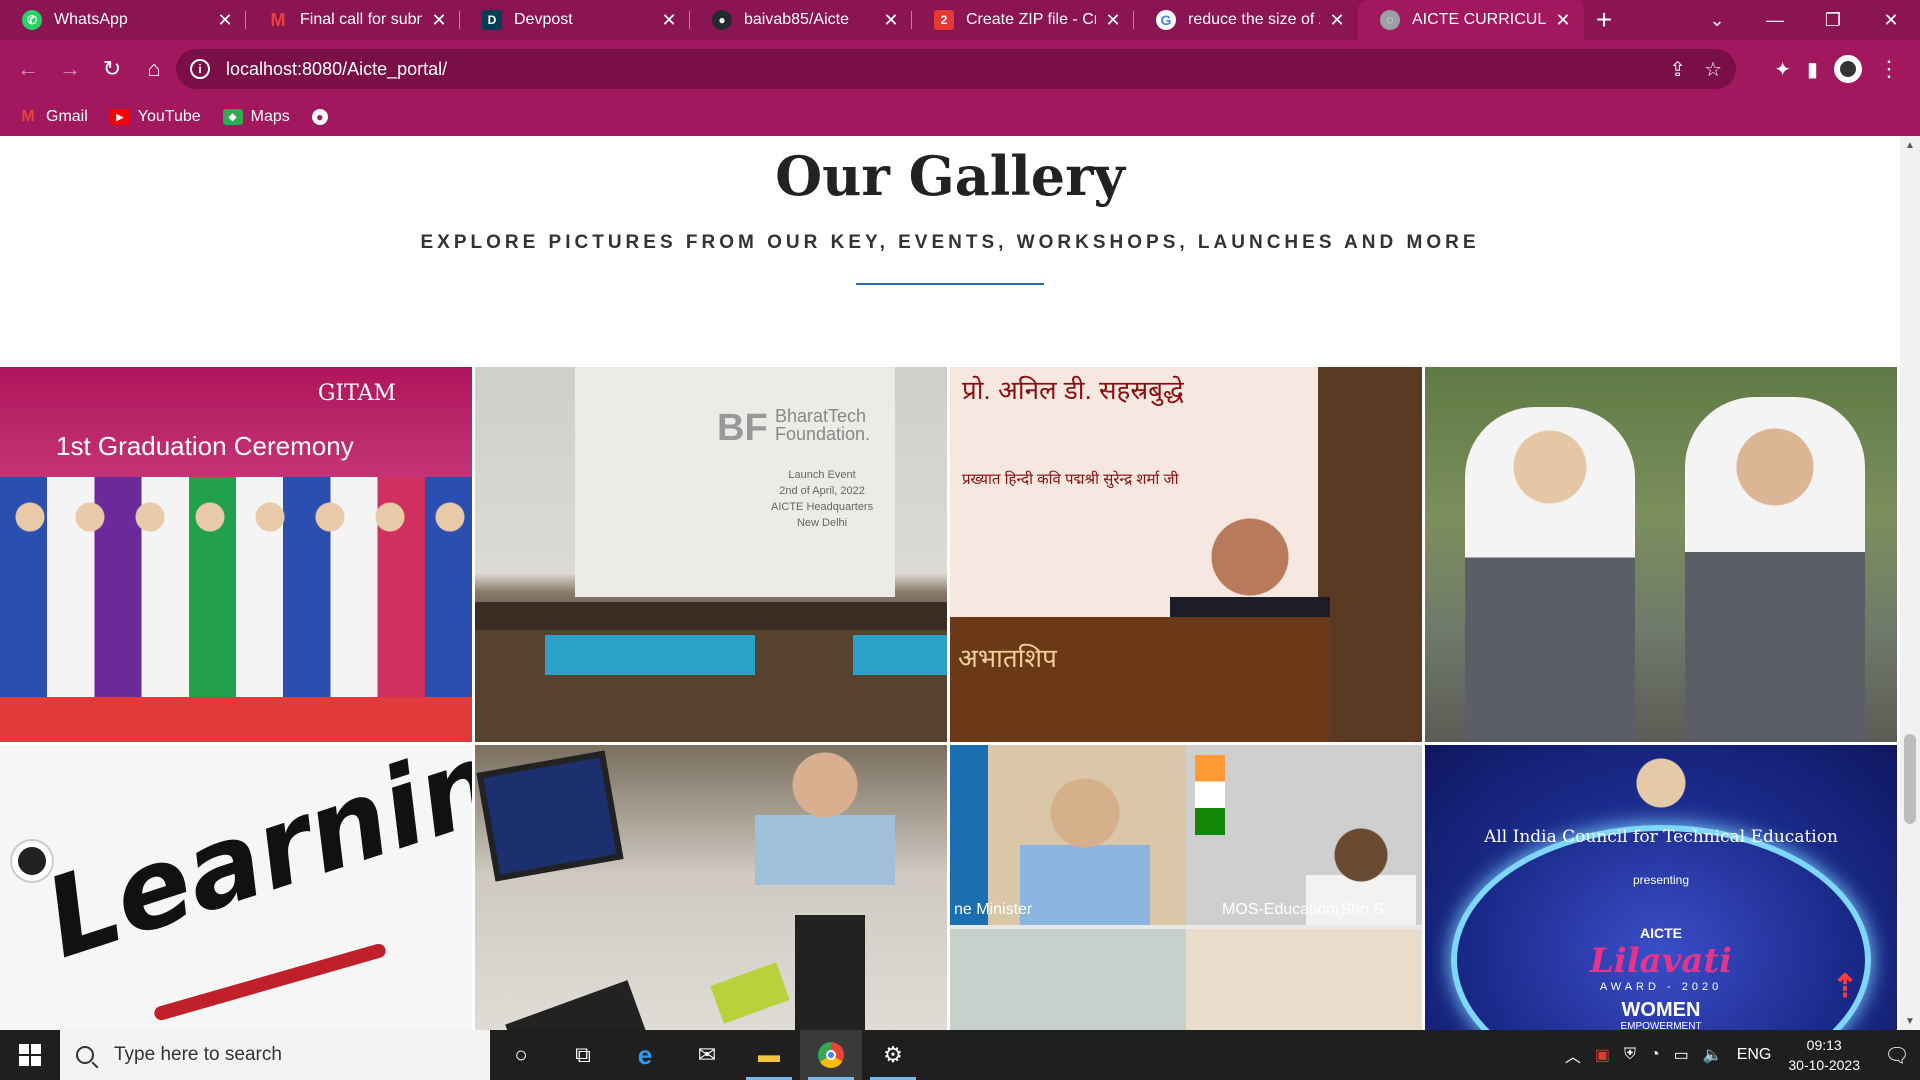  I want to click on gallery-image-graduation: GITAM 1st Graduation Ceremony, so click(236, 554).